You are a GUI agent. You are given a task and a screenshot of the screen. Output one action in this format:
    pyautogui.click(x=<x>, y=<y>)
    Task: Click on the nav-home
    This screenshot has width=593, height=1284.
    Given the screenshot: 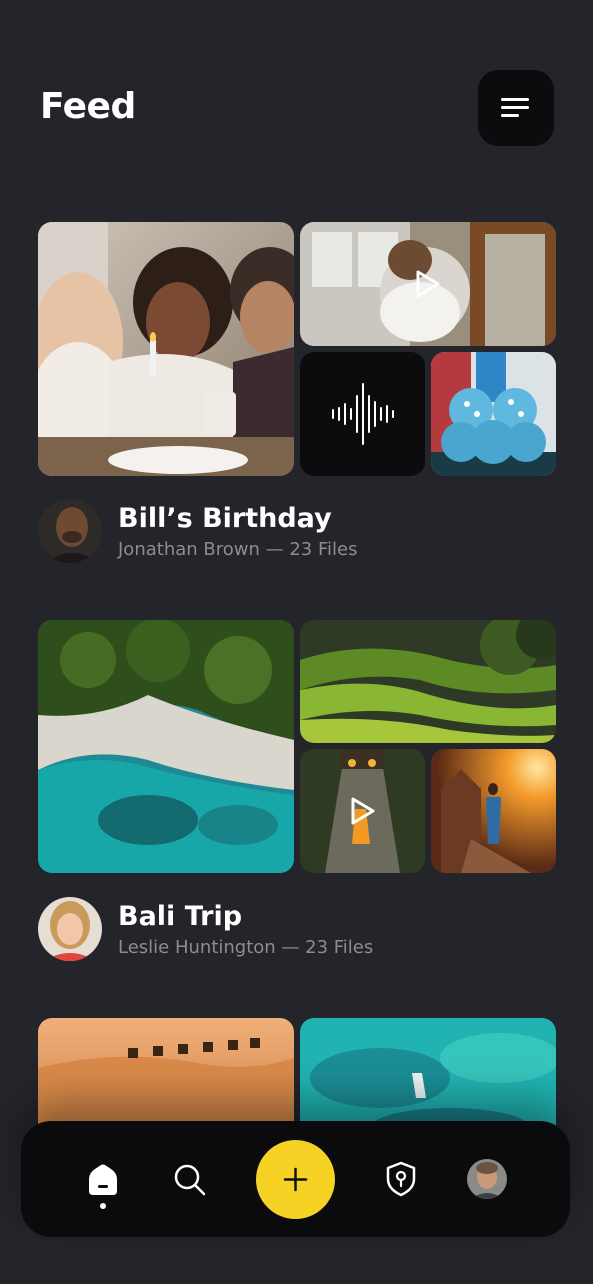 What is the action you would take?
    pyautogui.click(x=103, y=1180)
    